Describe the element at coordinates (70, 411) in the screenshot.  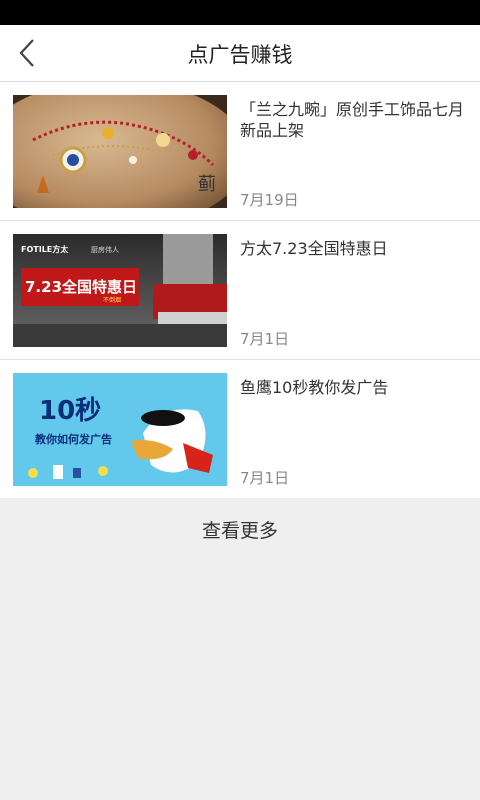
I see `big-text: 10秒` at that location.